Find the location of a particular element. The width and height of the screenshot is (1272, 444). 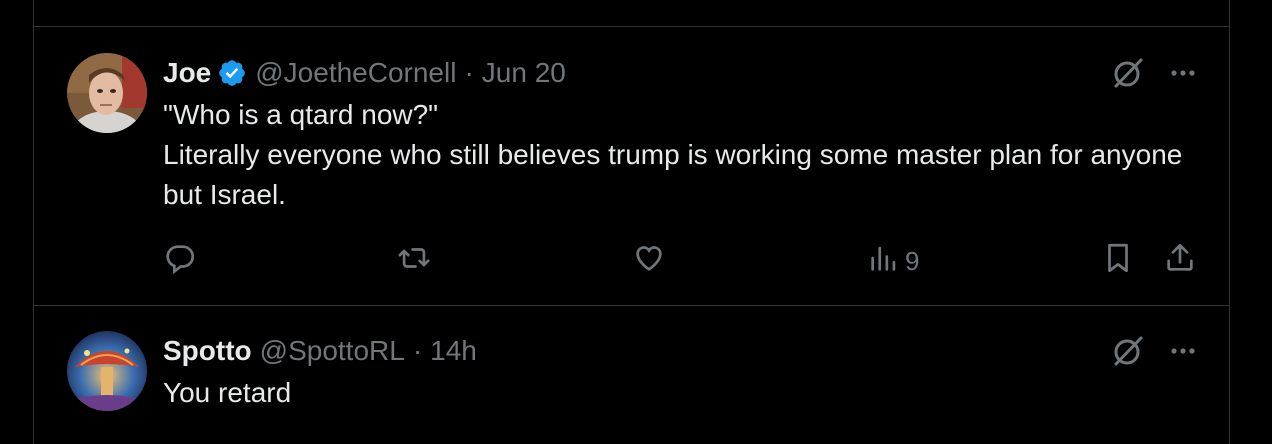

post-time: Jun 20 is located at coordinates (524, 73).